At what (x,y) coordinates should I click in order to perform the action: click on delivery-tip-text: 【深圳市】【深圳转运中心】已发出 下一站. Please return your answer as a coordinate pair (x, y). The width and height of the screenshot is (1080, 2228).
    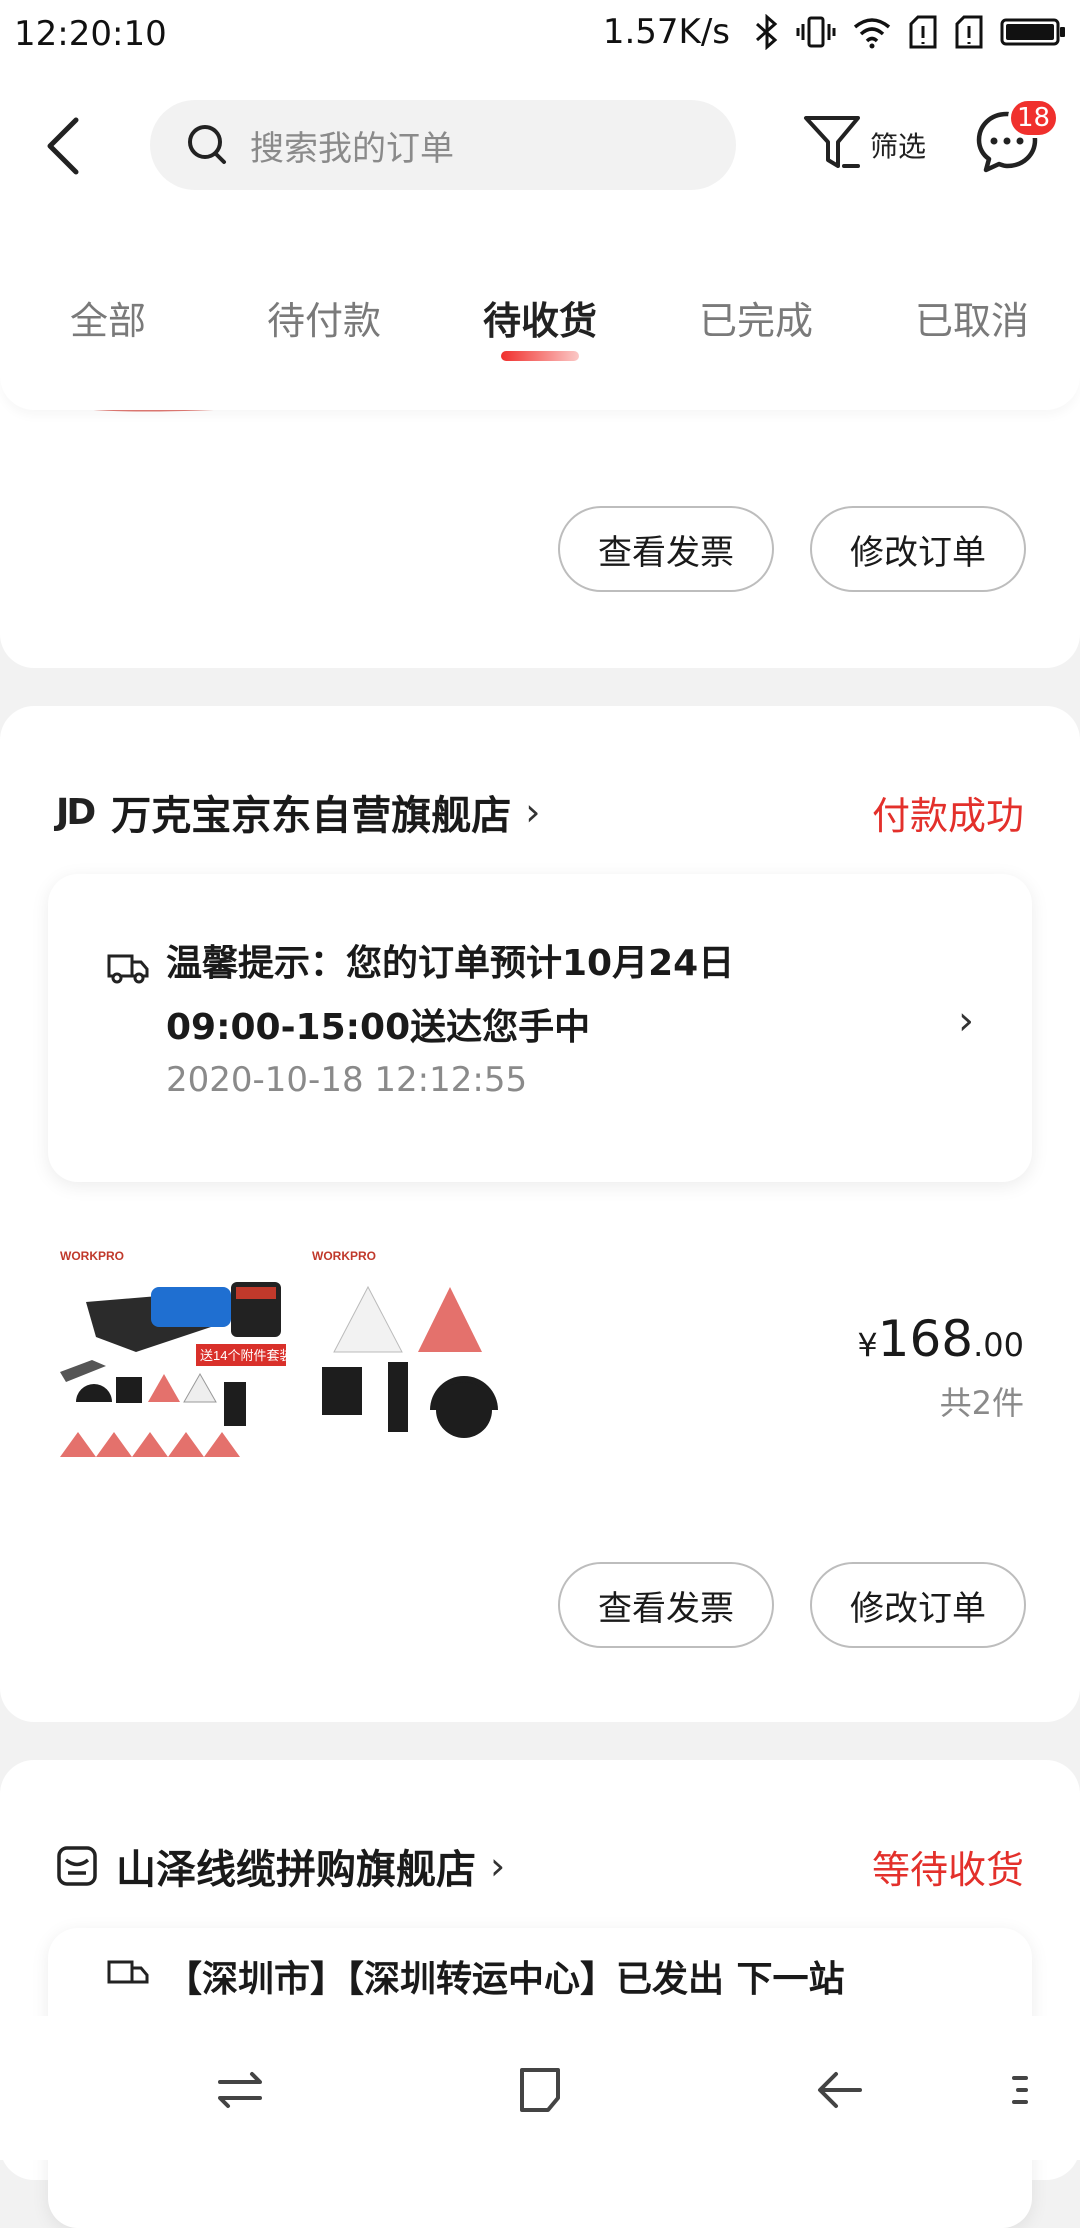
    Looking at the image, I should click on (505, 1979).